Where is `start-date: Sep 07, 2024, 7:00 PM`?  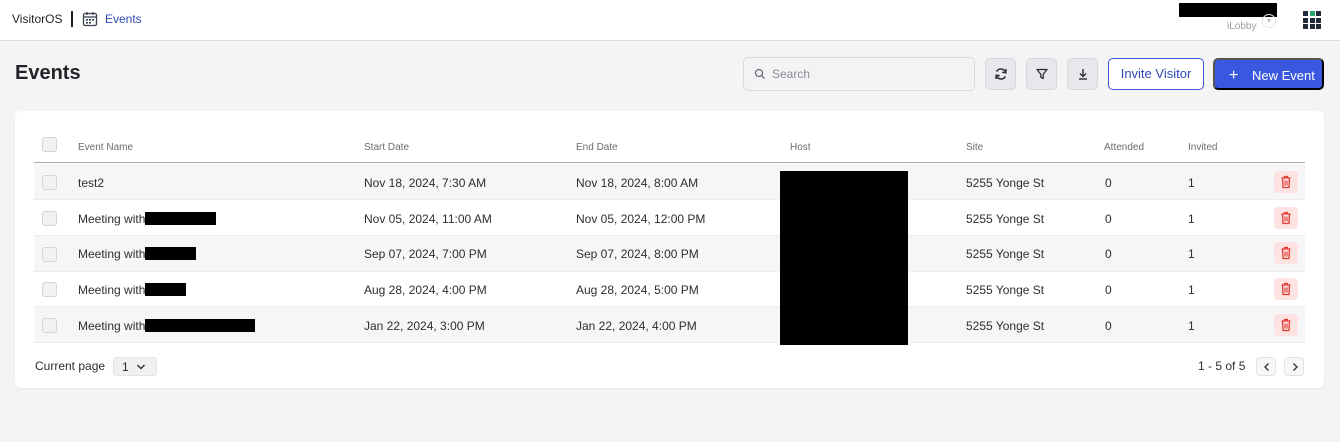 start-date: Sep 07, 2024, 7:00 PM is located at coordinates (425, 254).